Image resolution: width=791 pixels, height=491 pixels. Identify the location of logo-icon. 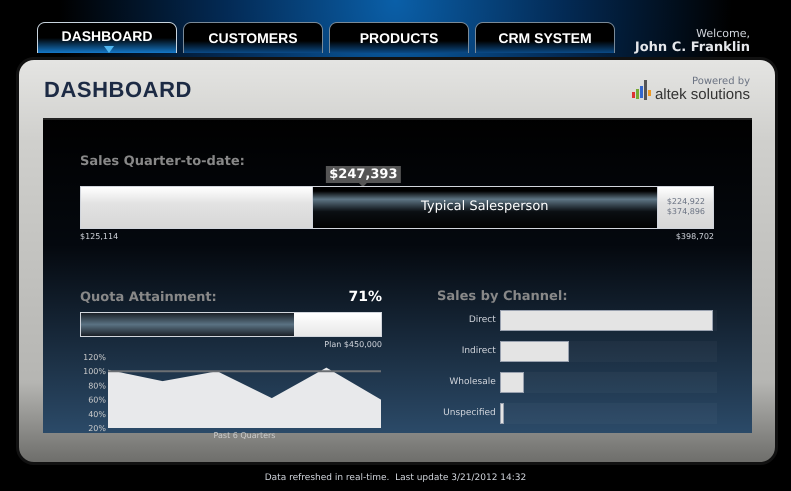
(642, 90).